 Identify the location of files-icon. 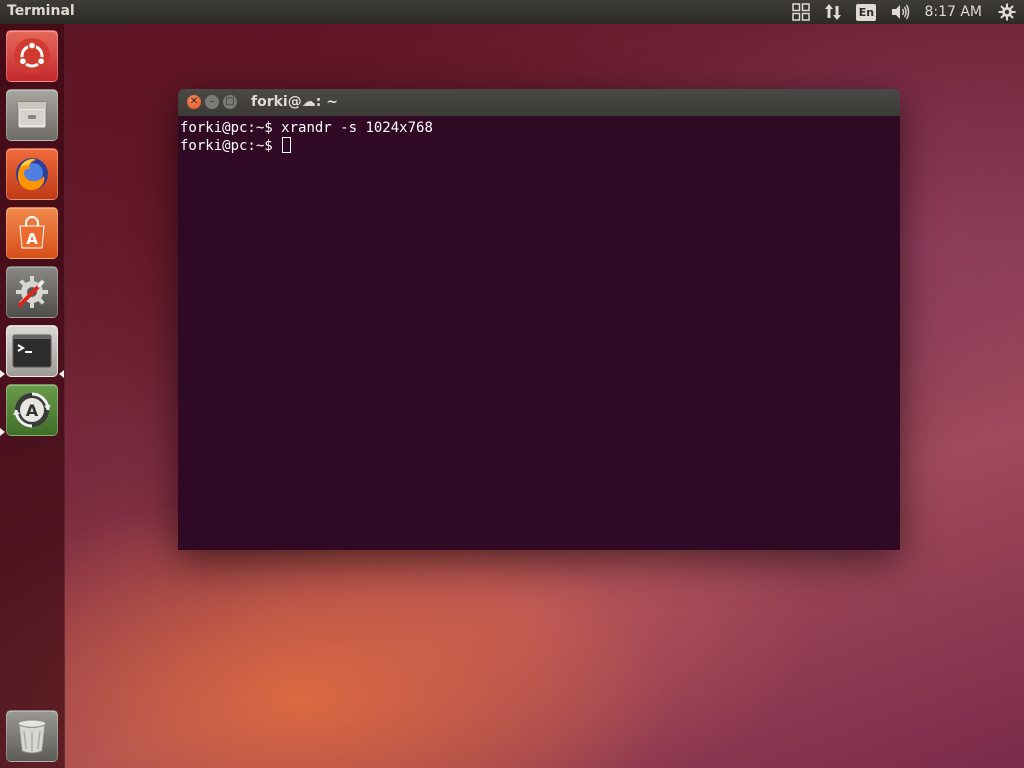
(32, 115).